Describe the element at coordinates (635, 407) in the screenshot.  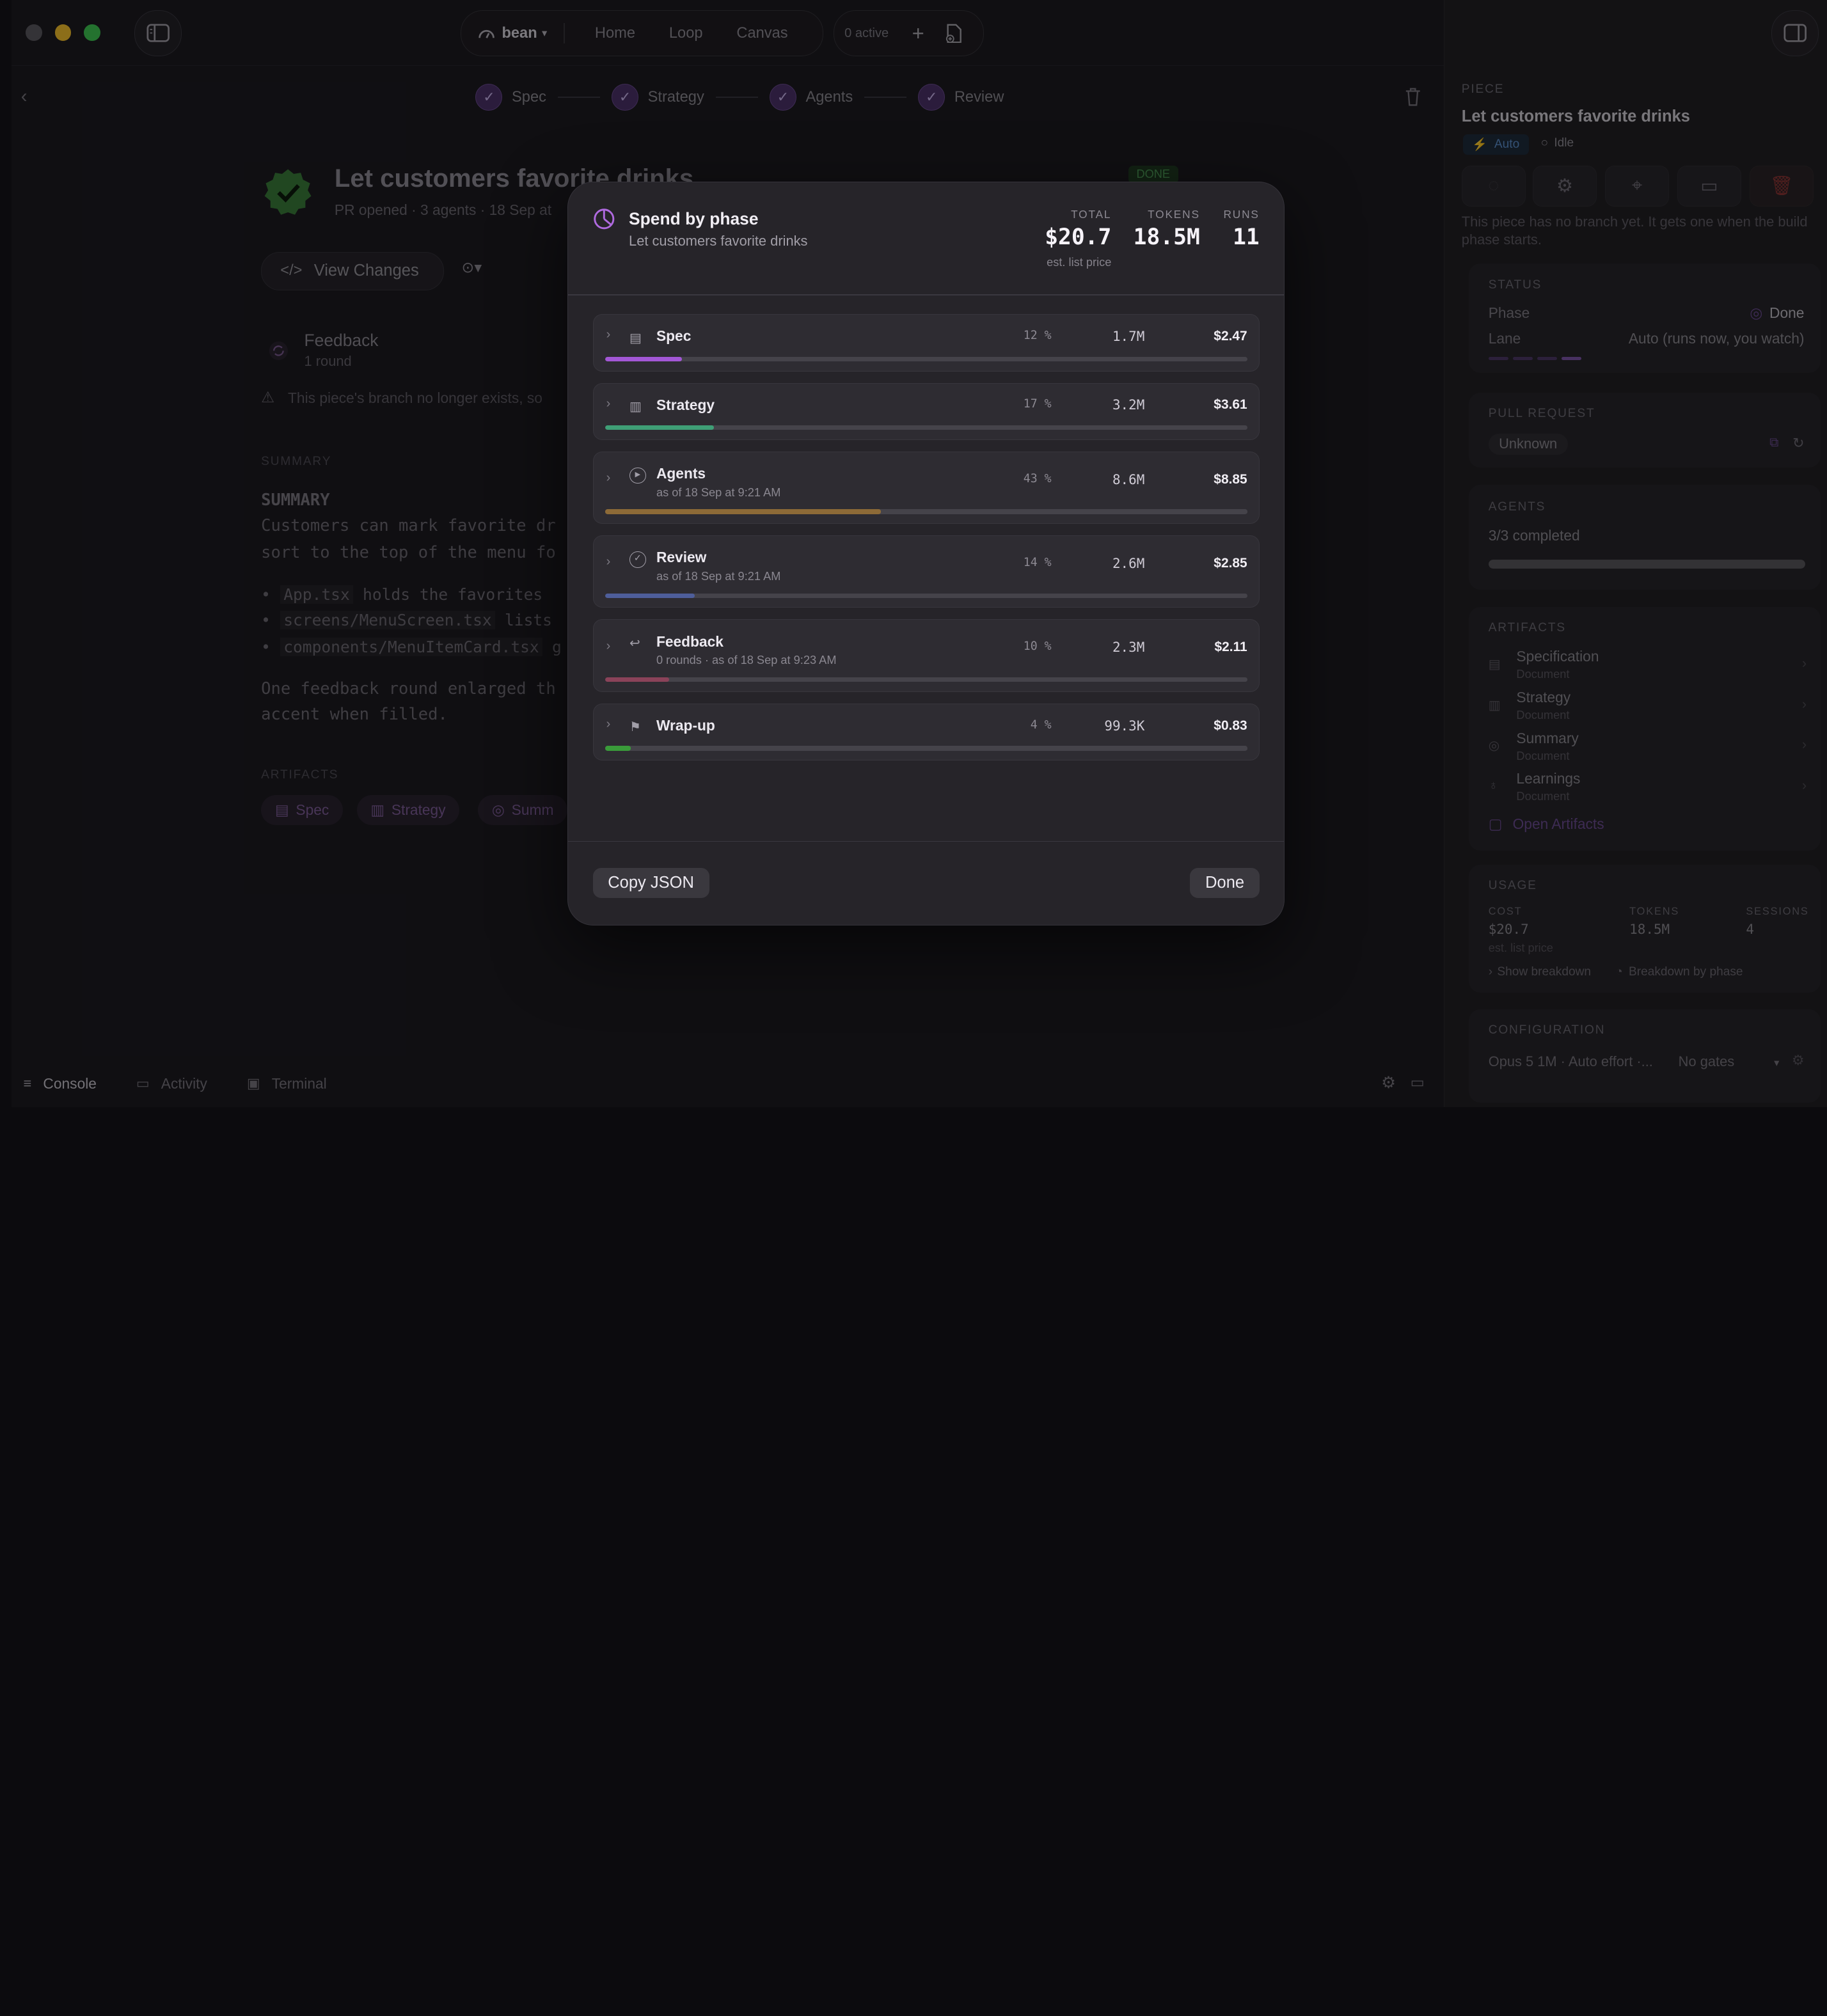
I see `map-icon: ▥` at that location.